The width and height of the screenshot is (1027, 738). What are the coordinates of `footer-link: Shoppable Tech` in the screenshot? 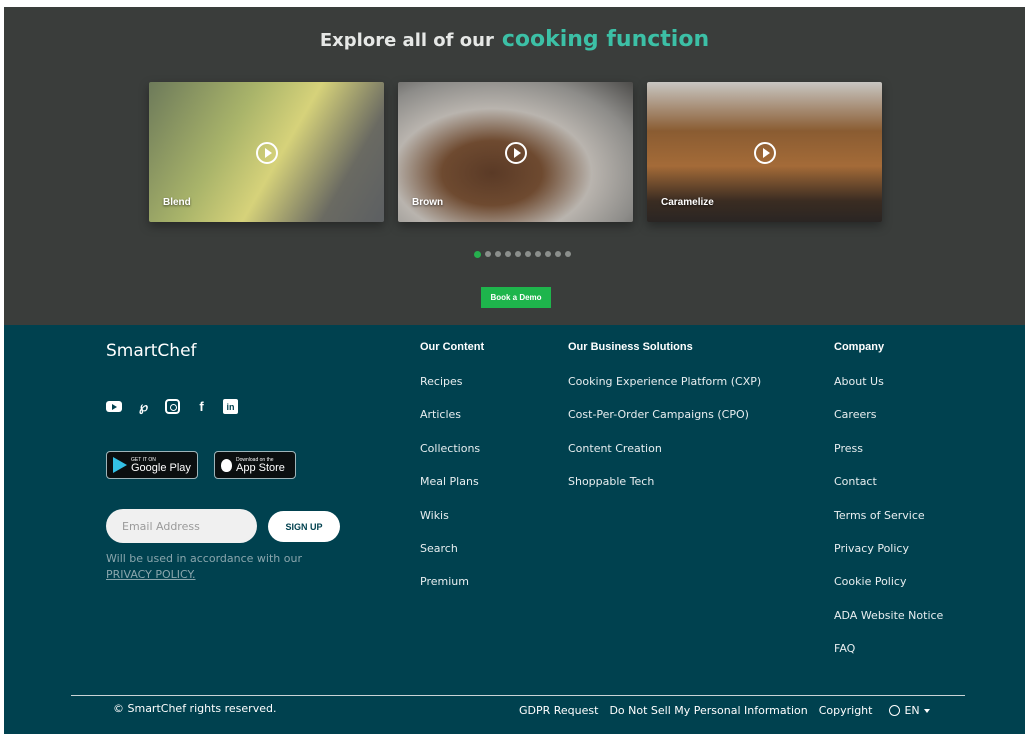 It's located at (664, 491).